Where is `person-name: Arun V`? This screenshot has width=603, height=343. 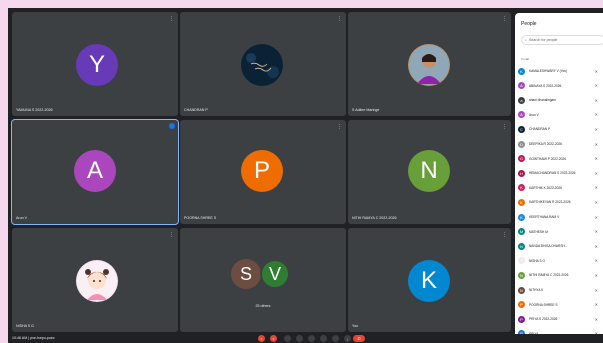 person-name: Arun V is located at coordinates (534, 114).